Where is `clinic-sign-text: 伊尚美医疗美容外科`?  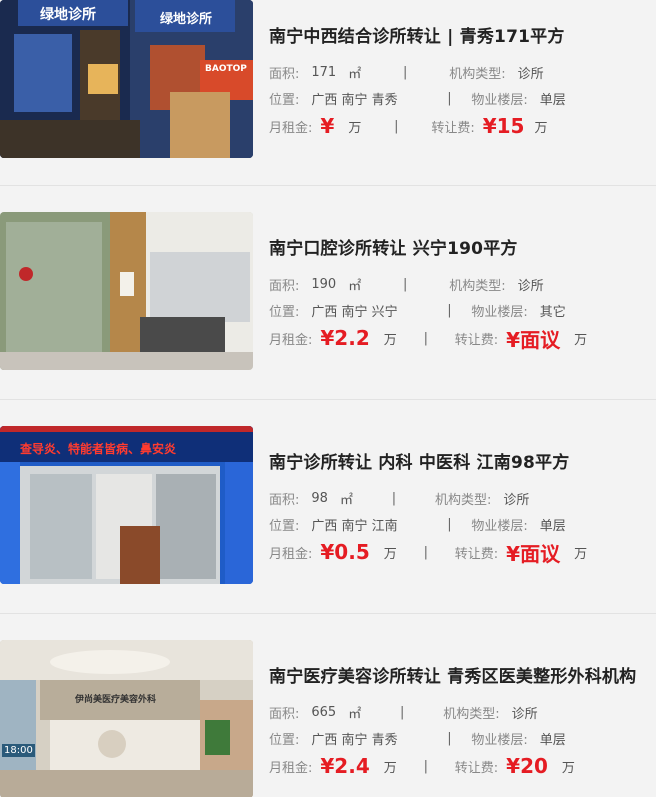 clinic-sign-text: 伊尚美医疗美容外科 is located at coordinates (116, 700).